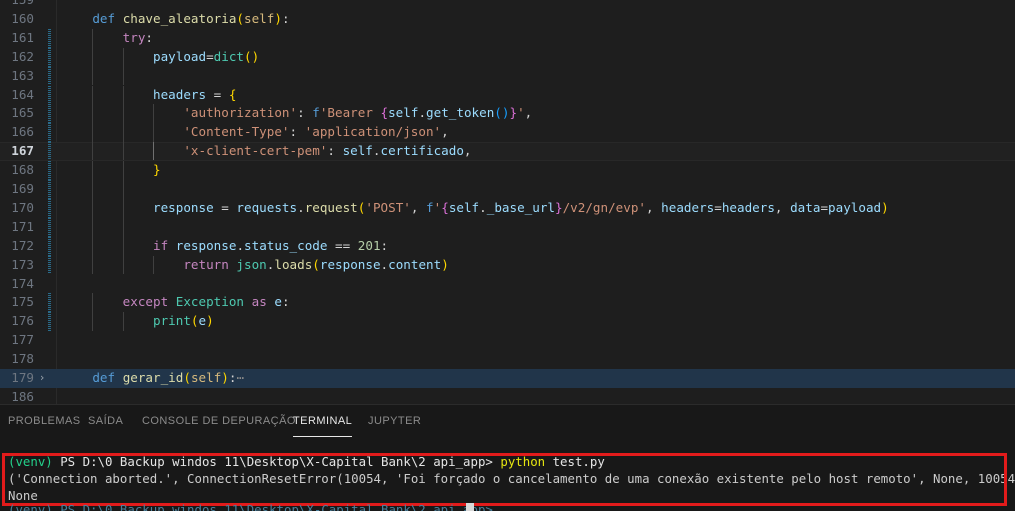 This screenshot has height=511, width=1015. Describe the element at coordinates (327, 151) in the screenshot. I see `code-text: 'x-client-cert-pem': self.certificado,` at that location.